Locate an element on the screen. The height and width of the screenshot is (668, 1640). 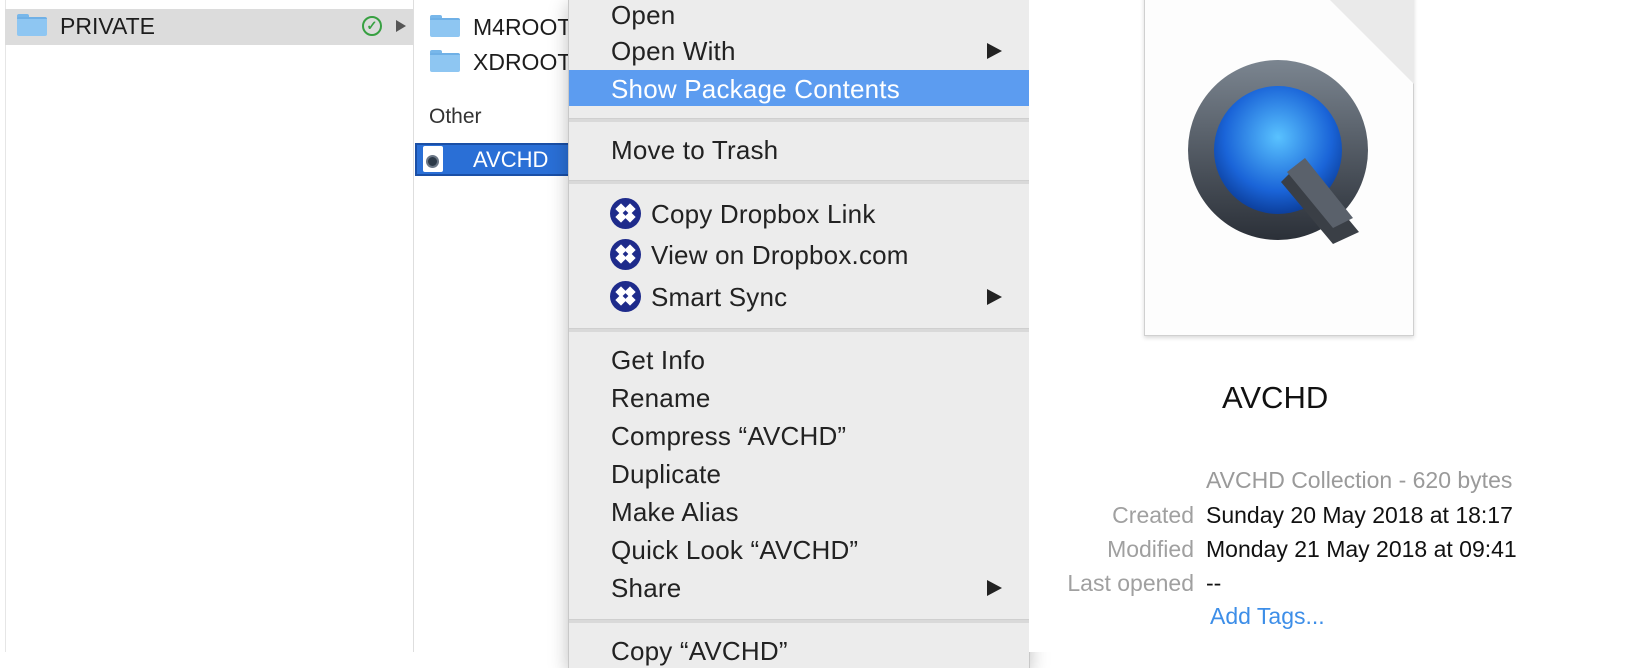
menu-item-label: Quick Look “AVCHD” is located at coordinates (735, 550).